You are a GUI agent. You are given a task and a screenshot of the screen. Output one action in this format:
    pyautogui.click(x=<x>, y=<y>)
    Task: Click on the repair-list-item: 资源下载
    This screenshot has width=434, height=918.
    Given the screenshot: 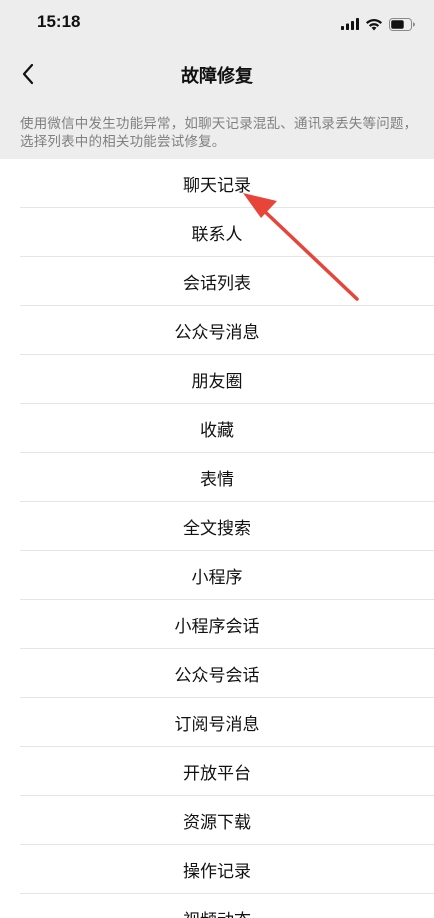 What is the action you would take?
    pyautogui.click(x=217, y=820)
    